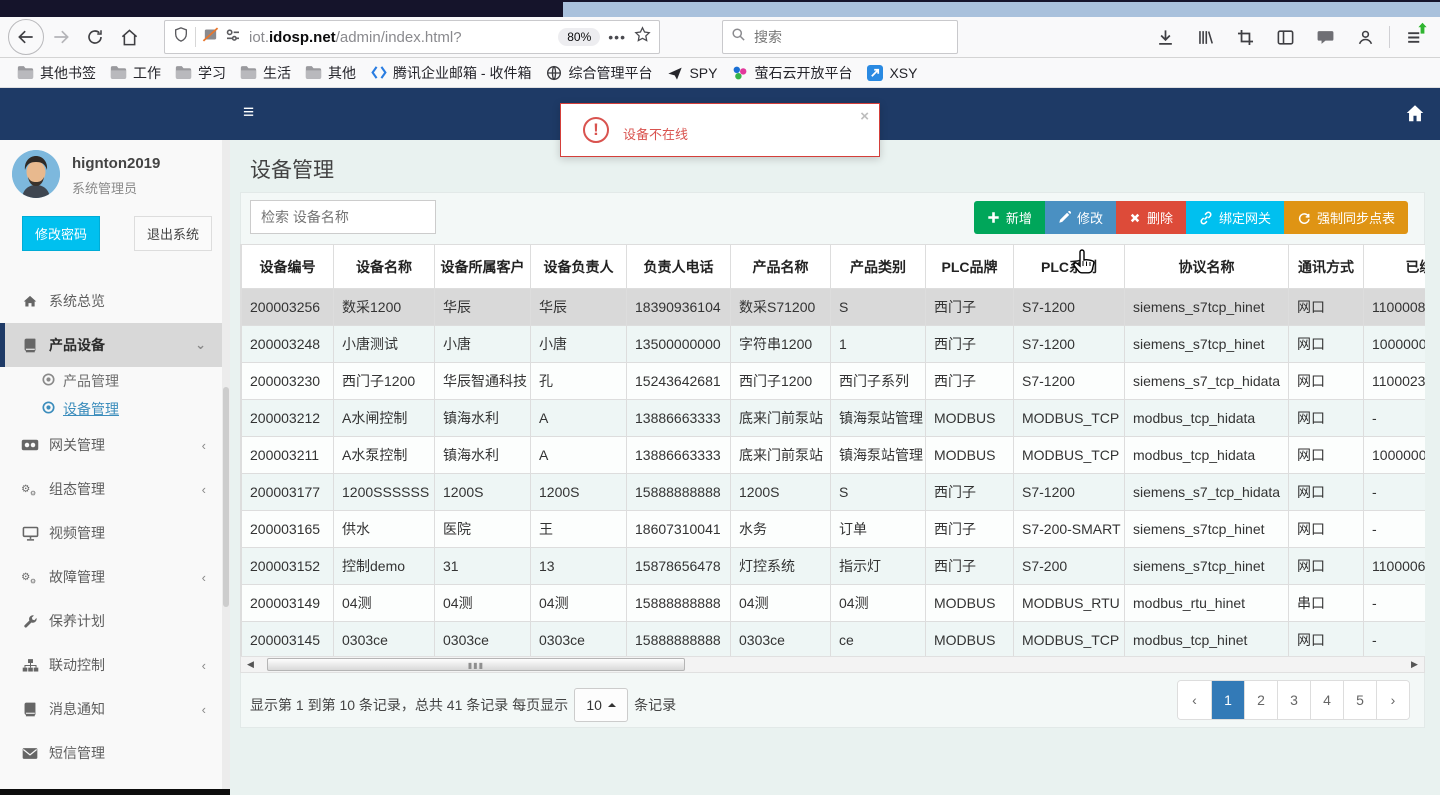 The width and height of the screenshot is (1440, 795). I want to click on column-header: 设备所属客户, so click(482, 266).